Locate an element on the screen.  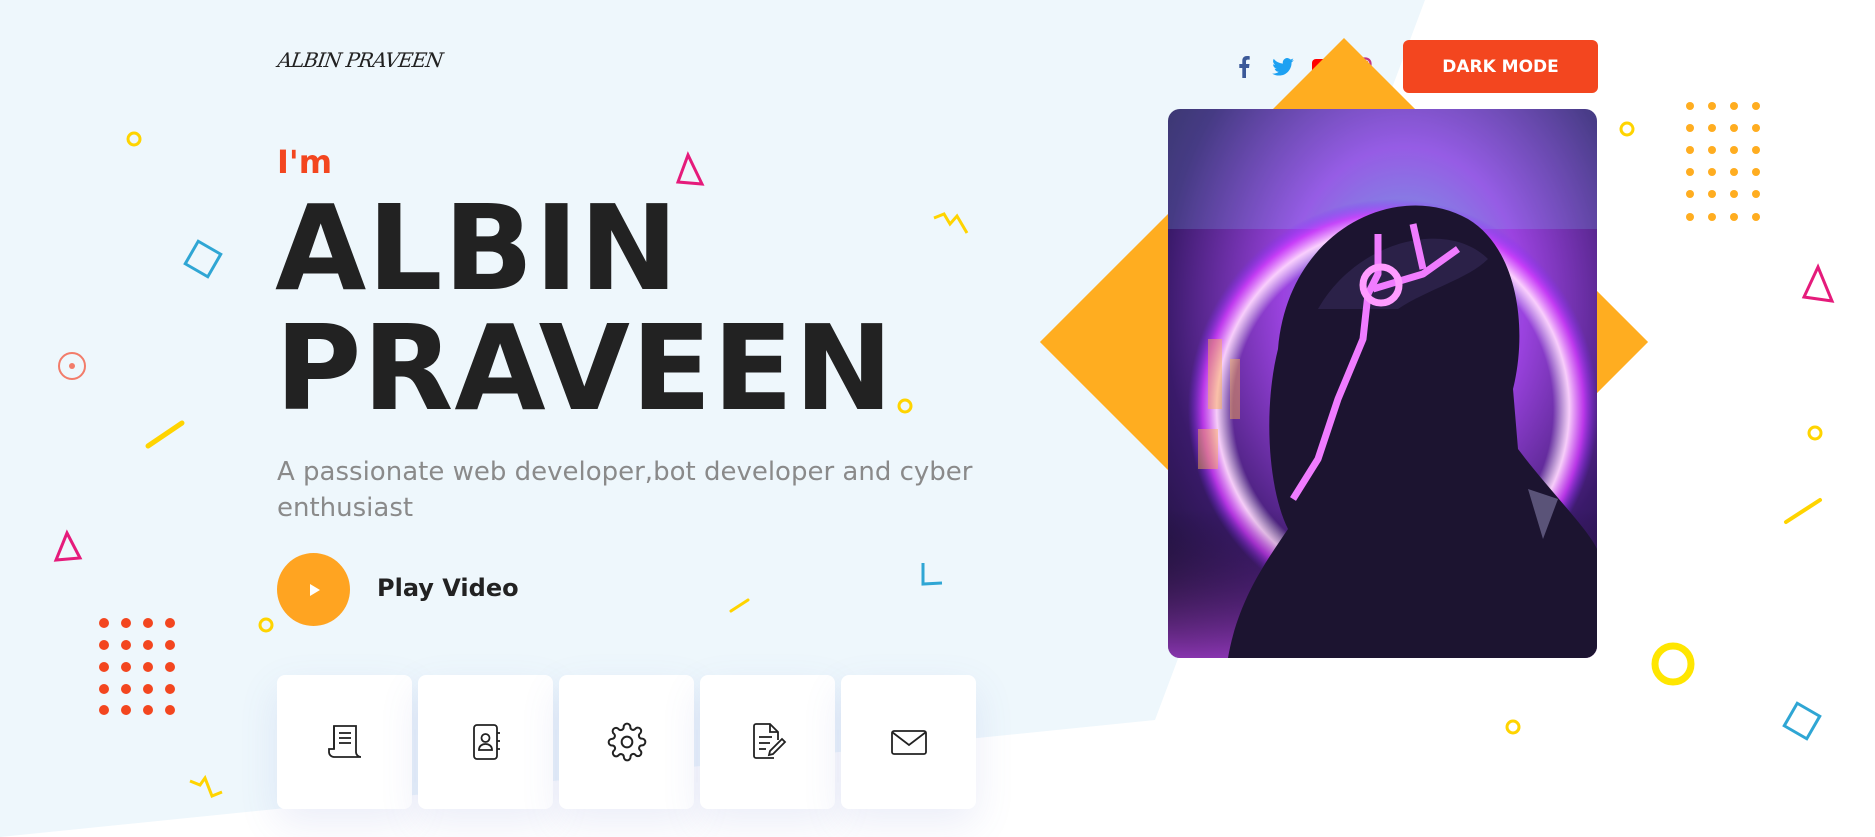
resume-tile is located at coordinates (344, 742).